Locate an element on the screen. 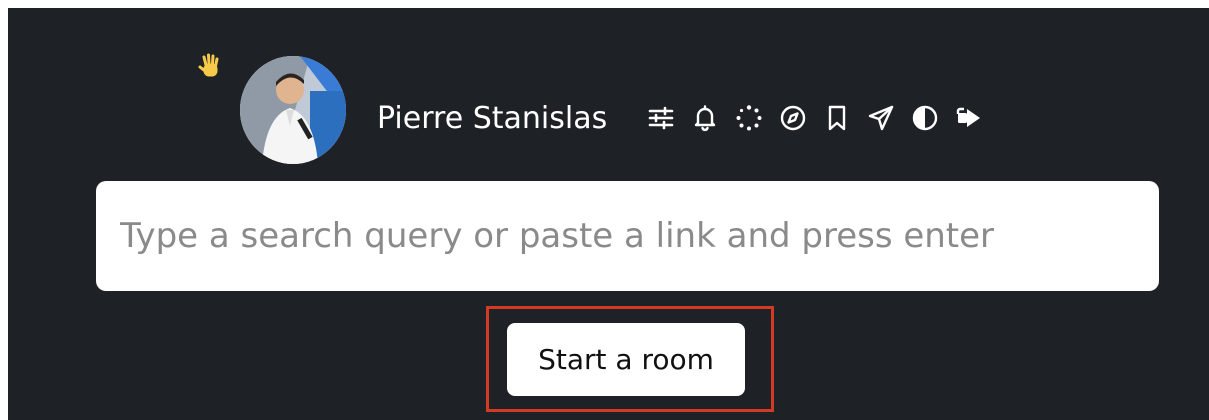  send-icon is located at coordinates (881, 118).